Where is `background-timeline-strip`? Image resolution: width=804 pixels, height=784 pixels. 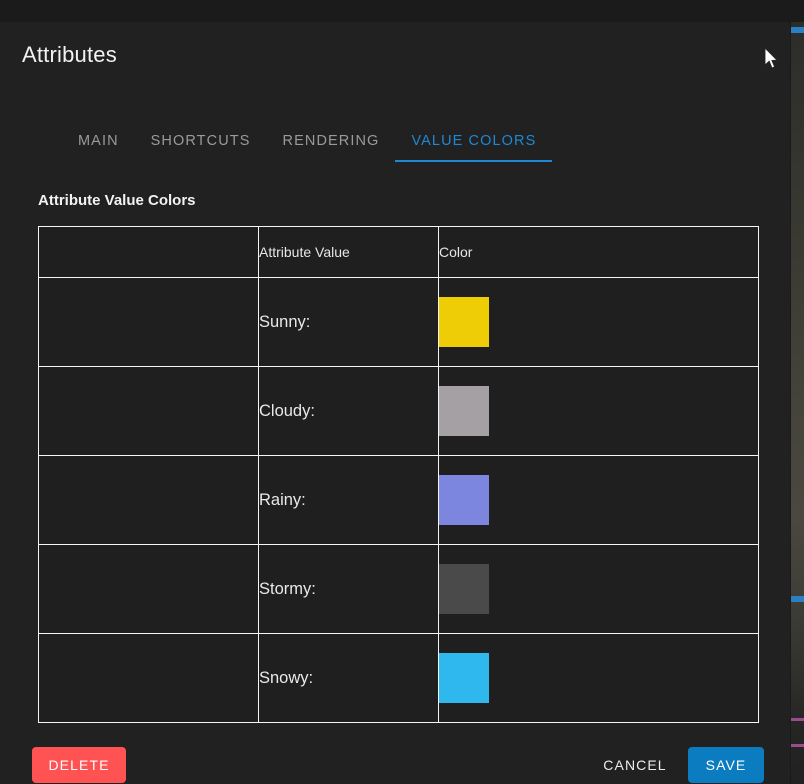 background-timeline-strip is located at coordinates (796, 392).